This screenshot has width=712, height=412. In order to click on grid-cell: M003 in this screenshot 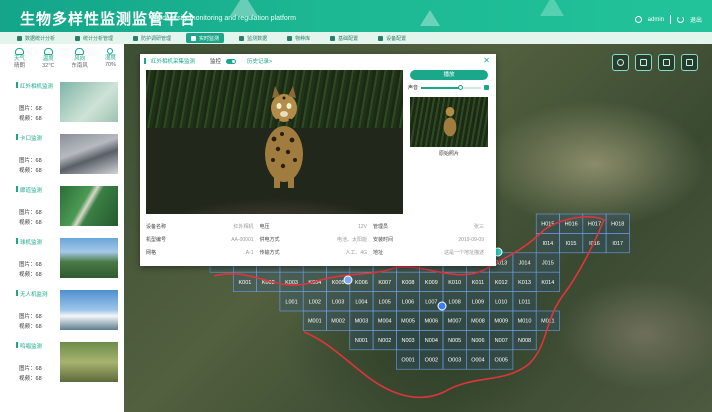, I will do `click(361, 320)`.